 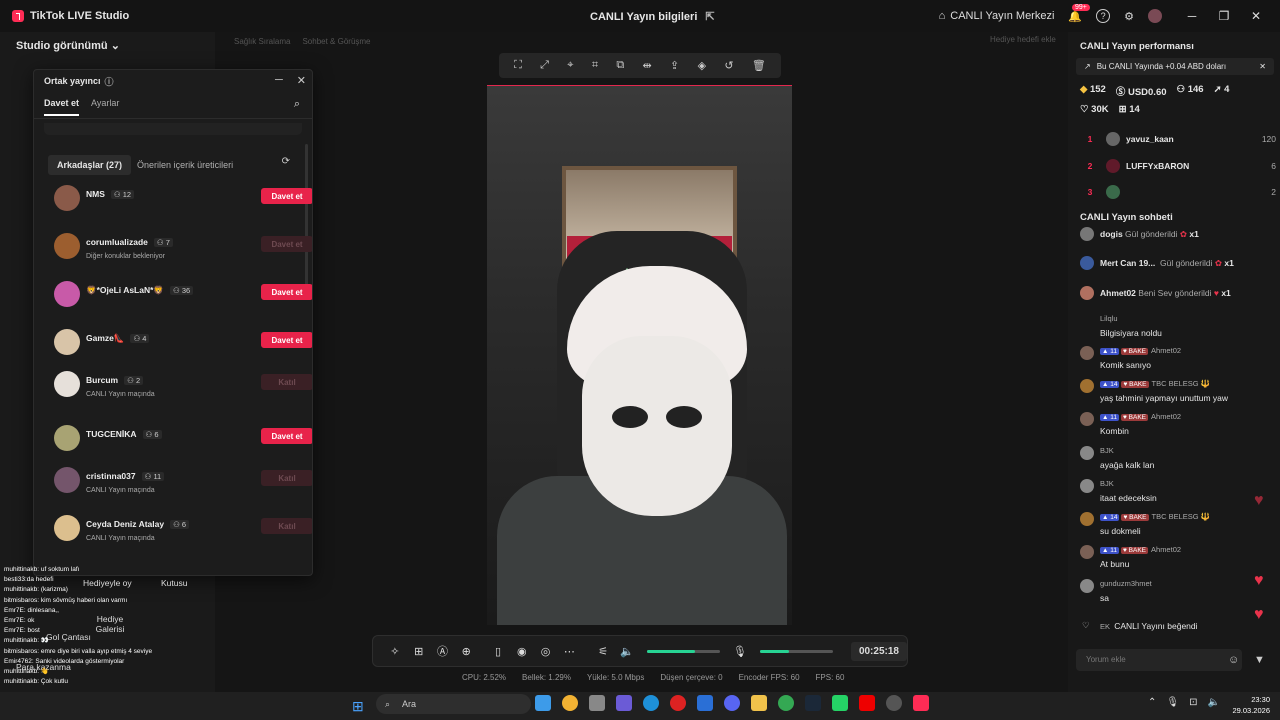 I want to click on mail-icon, so click(x=705, y=703).